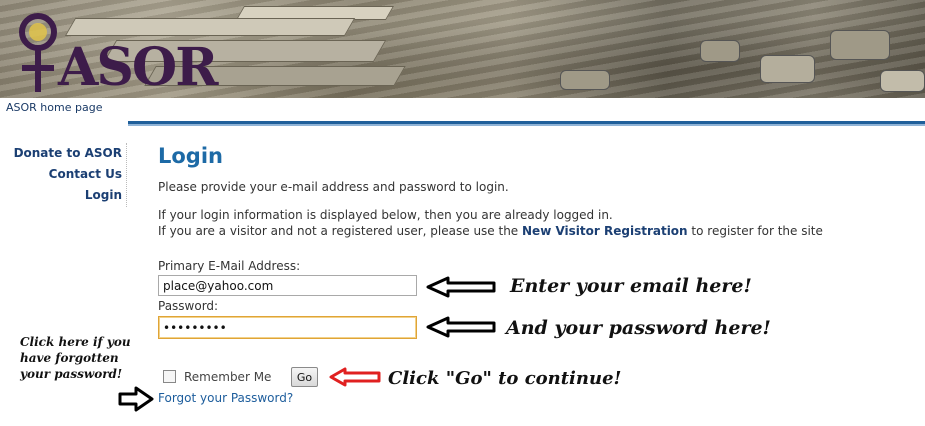 This screenshot has height=426, width=925. What do you see at coordinates (169, 376) in the screenshot?
I see `remember-me-checkbox` at bounding box center [169, 376].